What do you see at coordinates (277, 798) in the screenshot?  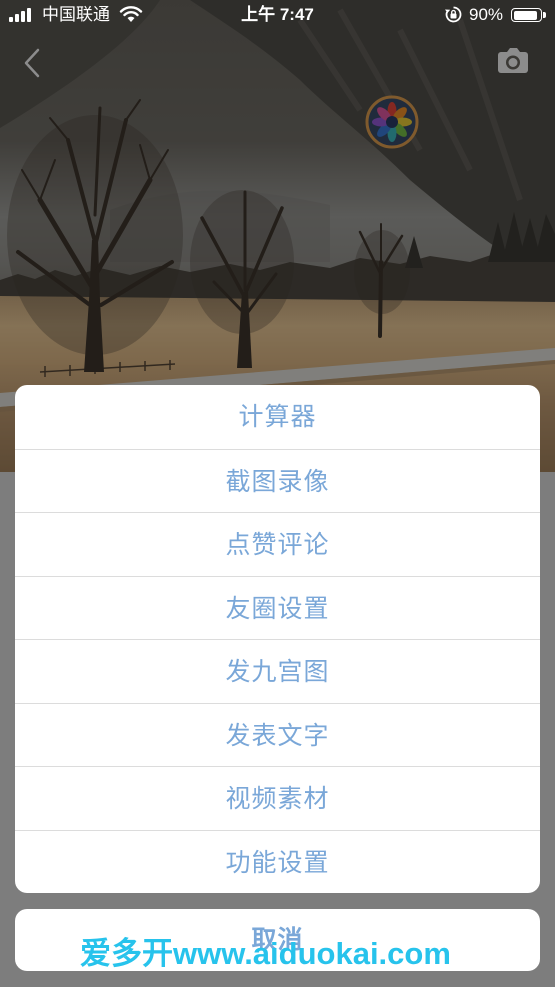 I see `action-video-material: 视频素材` at bounding box center [277, 798].